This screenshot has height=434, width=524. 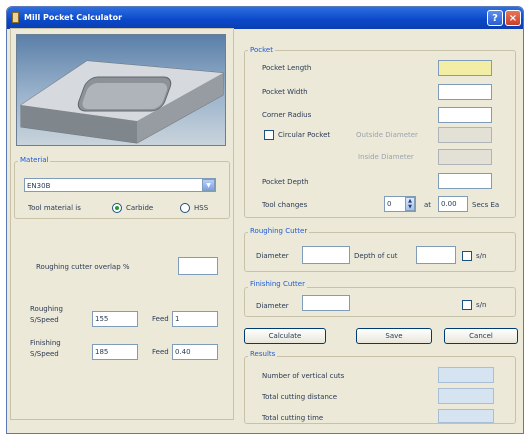 I want to click on pocket-preview-image, so click(x=121, y=90).